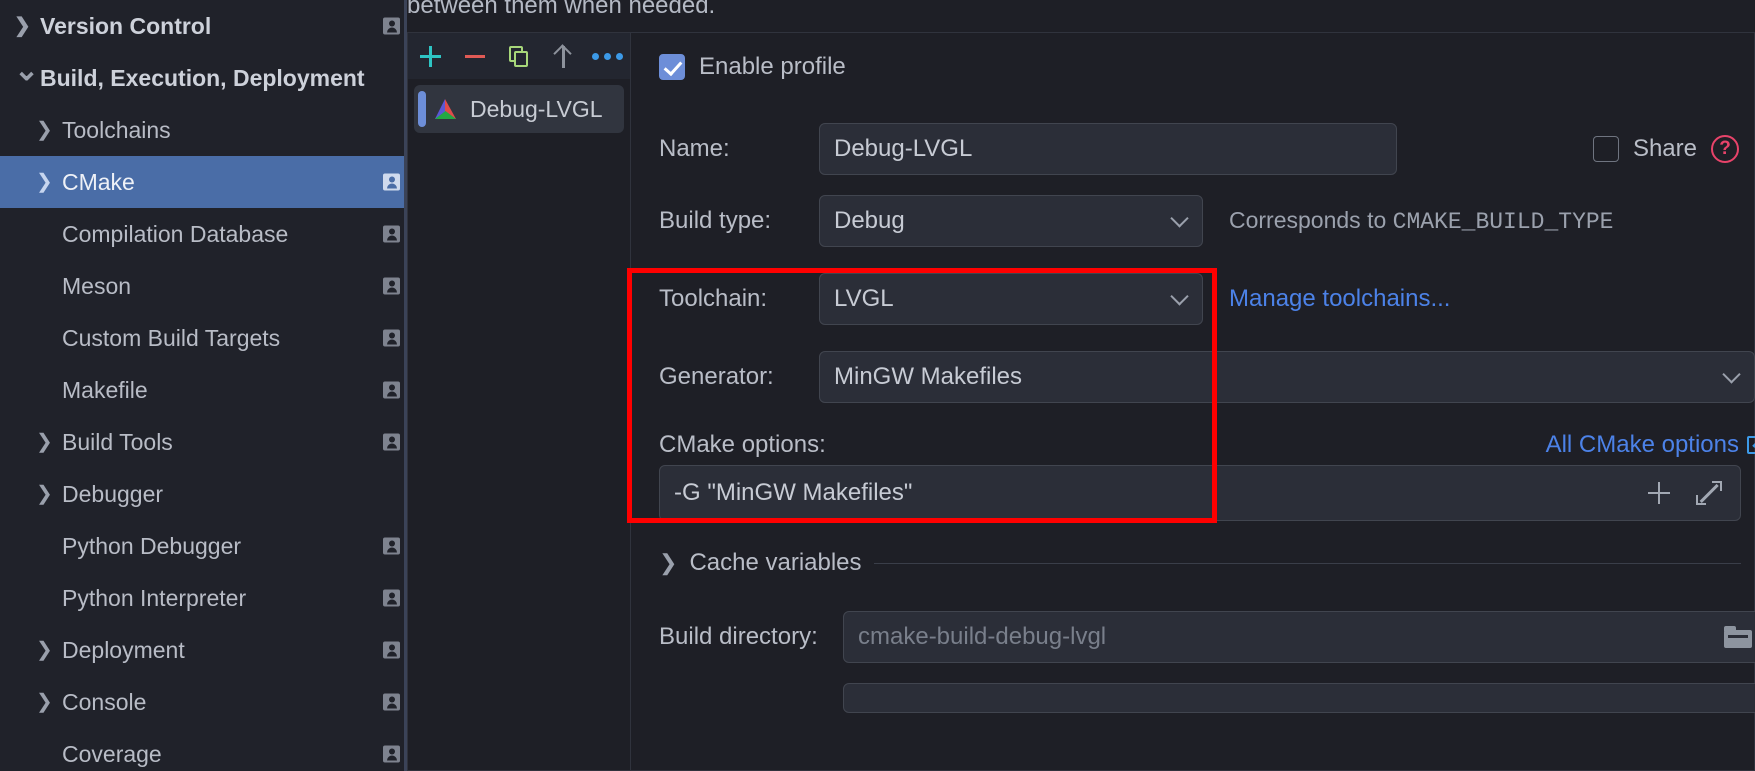 The image size is (1755, 771). Describe the element at coordinates (793, 492) in the screenshot. I see `cmake-options-value: -G "MinGW Makefiles"` at that location.